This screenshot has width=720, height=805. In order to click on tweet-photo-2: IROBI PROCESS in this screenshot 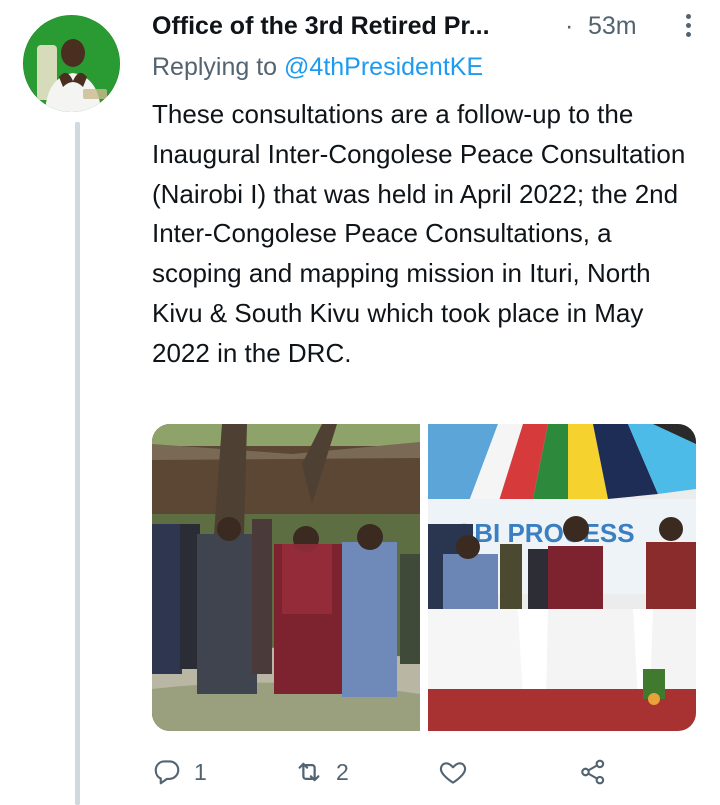, I will do `click(562, 577)`.